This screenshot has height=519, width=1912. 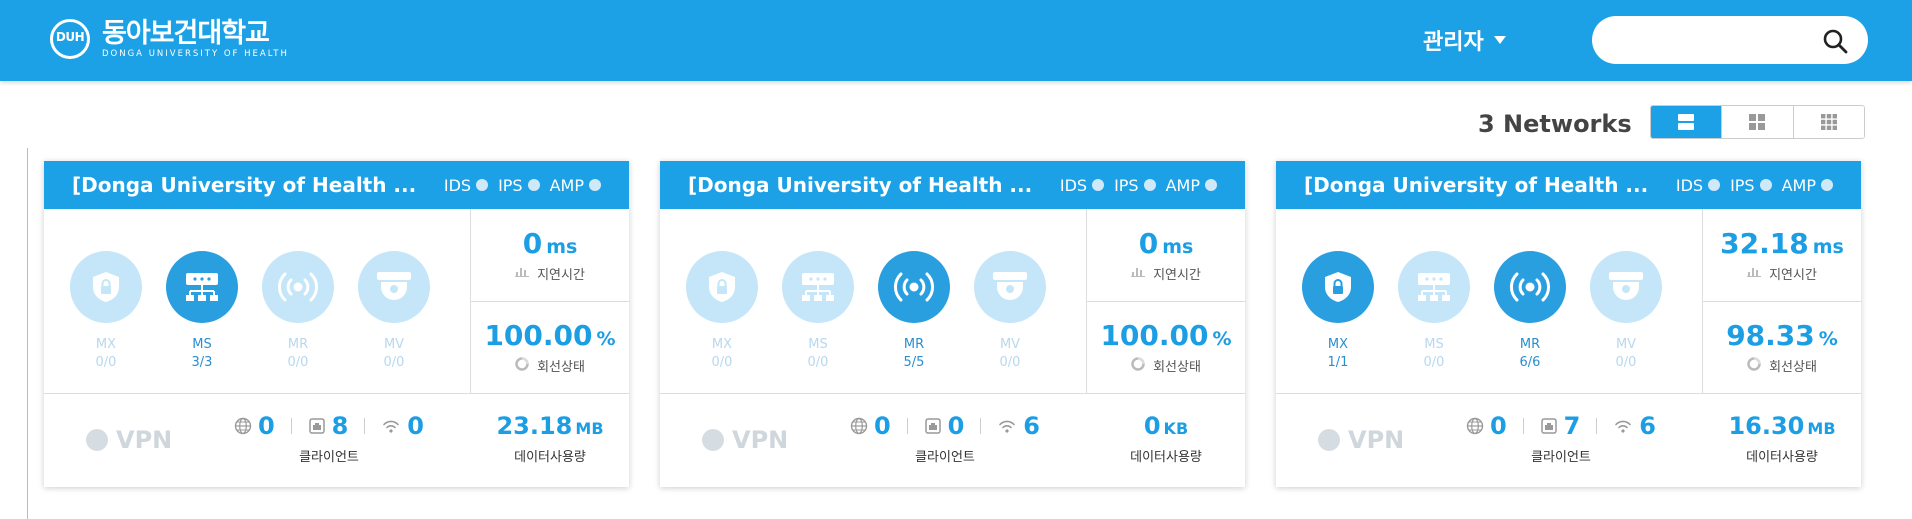 I want to click on vpn-label: VPN, so click(x=1376, y=440).